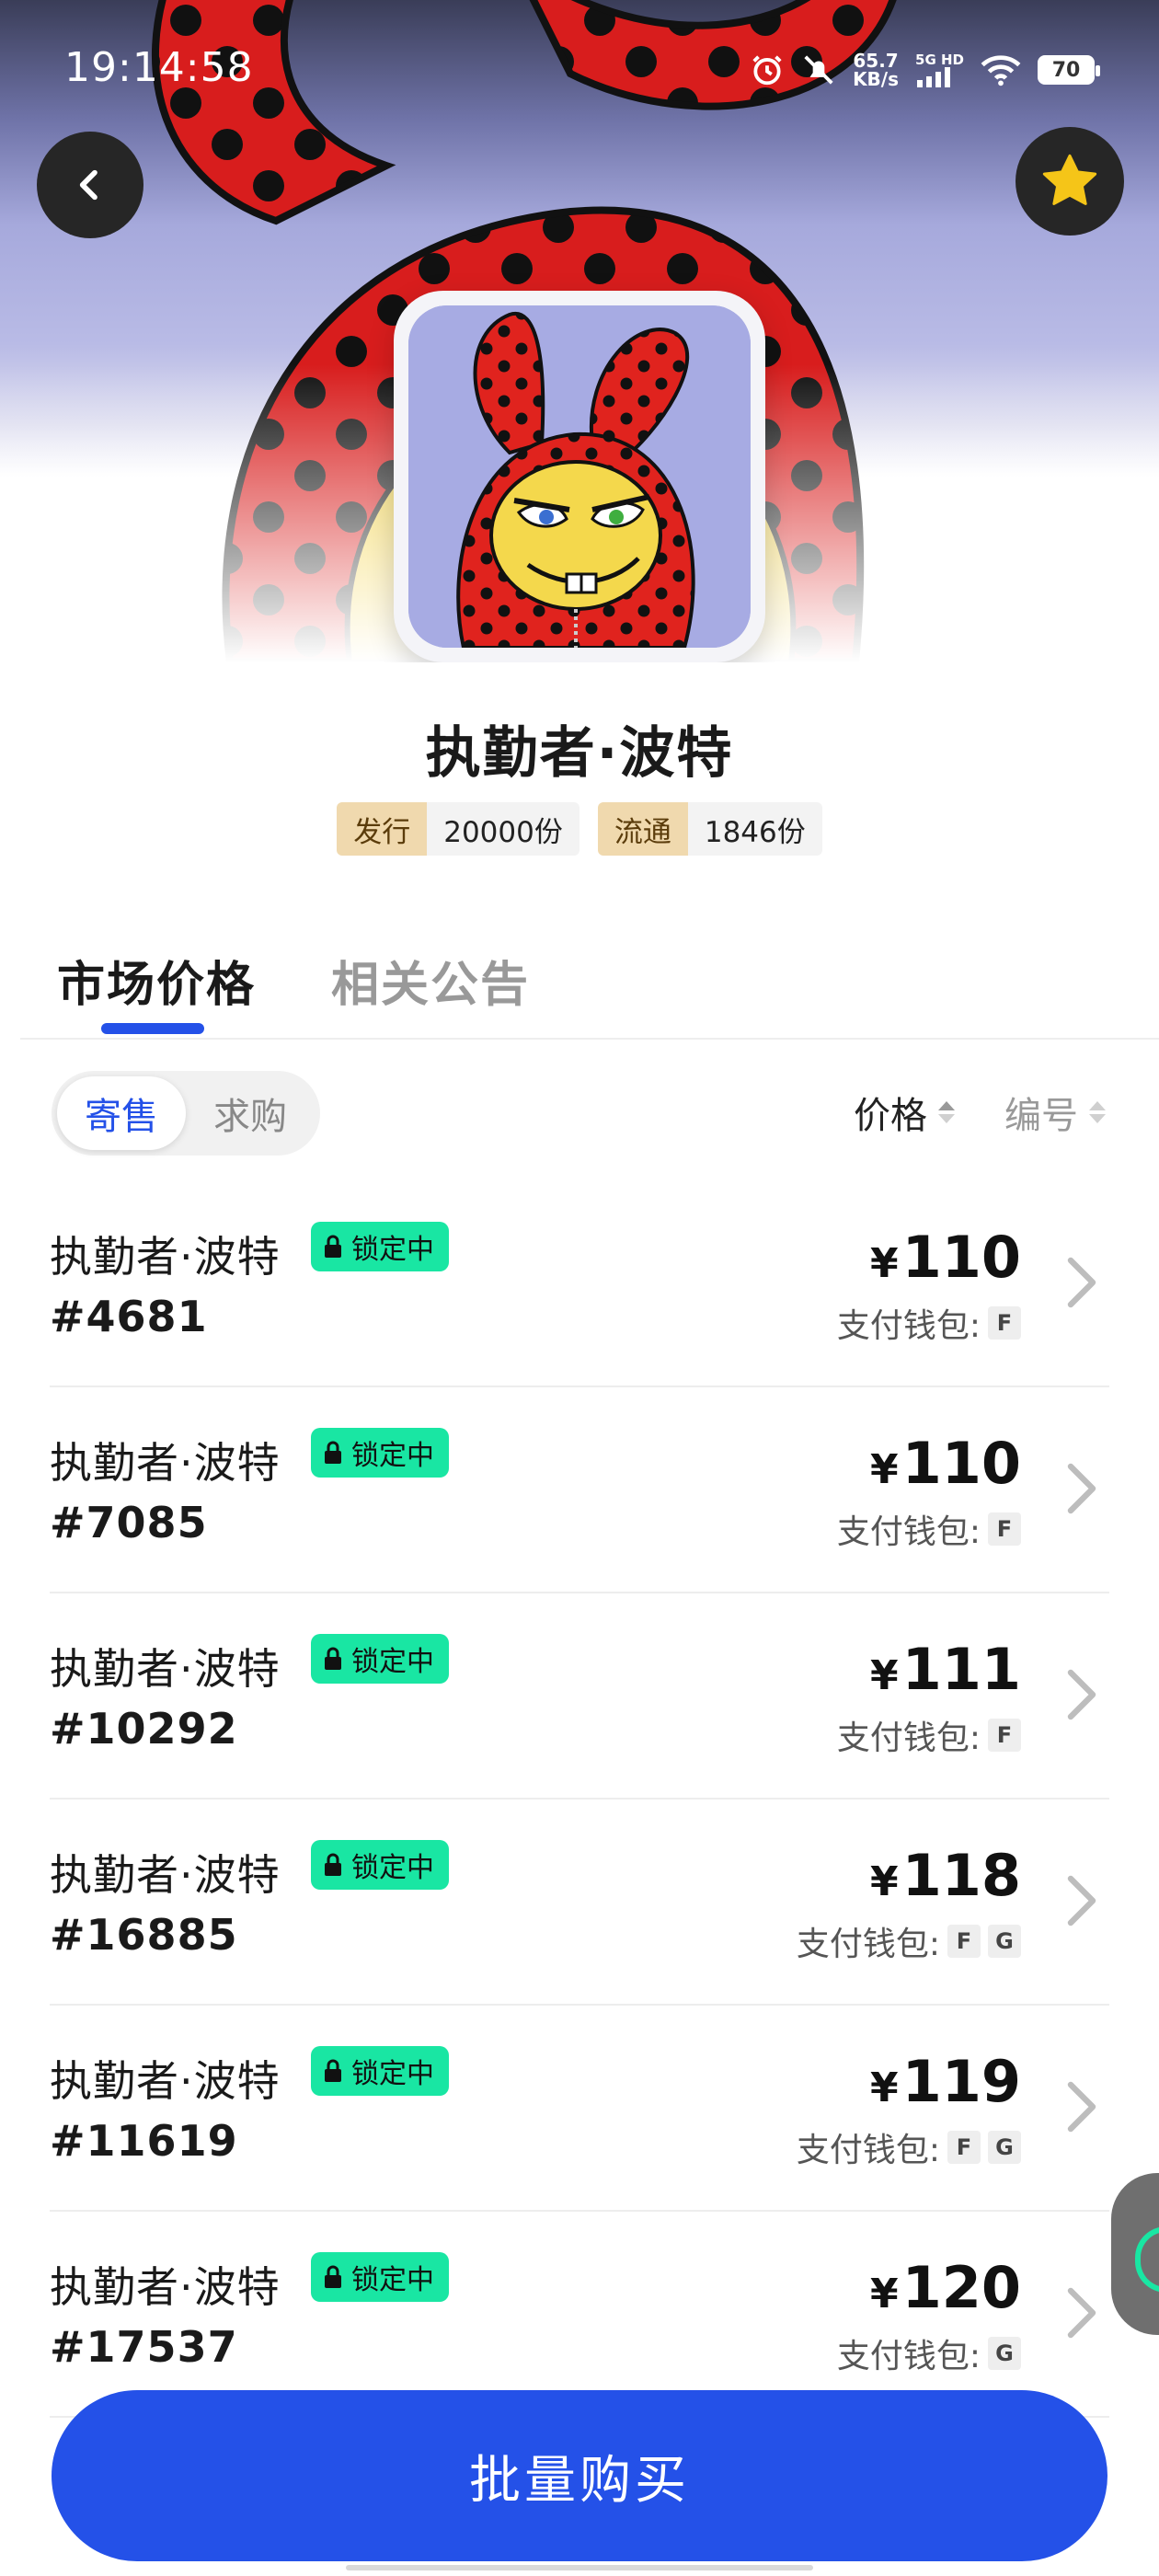 Image resolution: width=1159 pixels, height=2576 pixels. I want to click on network-type: 5G HD, so click(939, 60).